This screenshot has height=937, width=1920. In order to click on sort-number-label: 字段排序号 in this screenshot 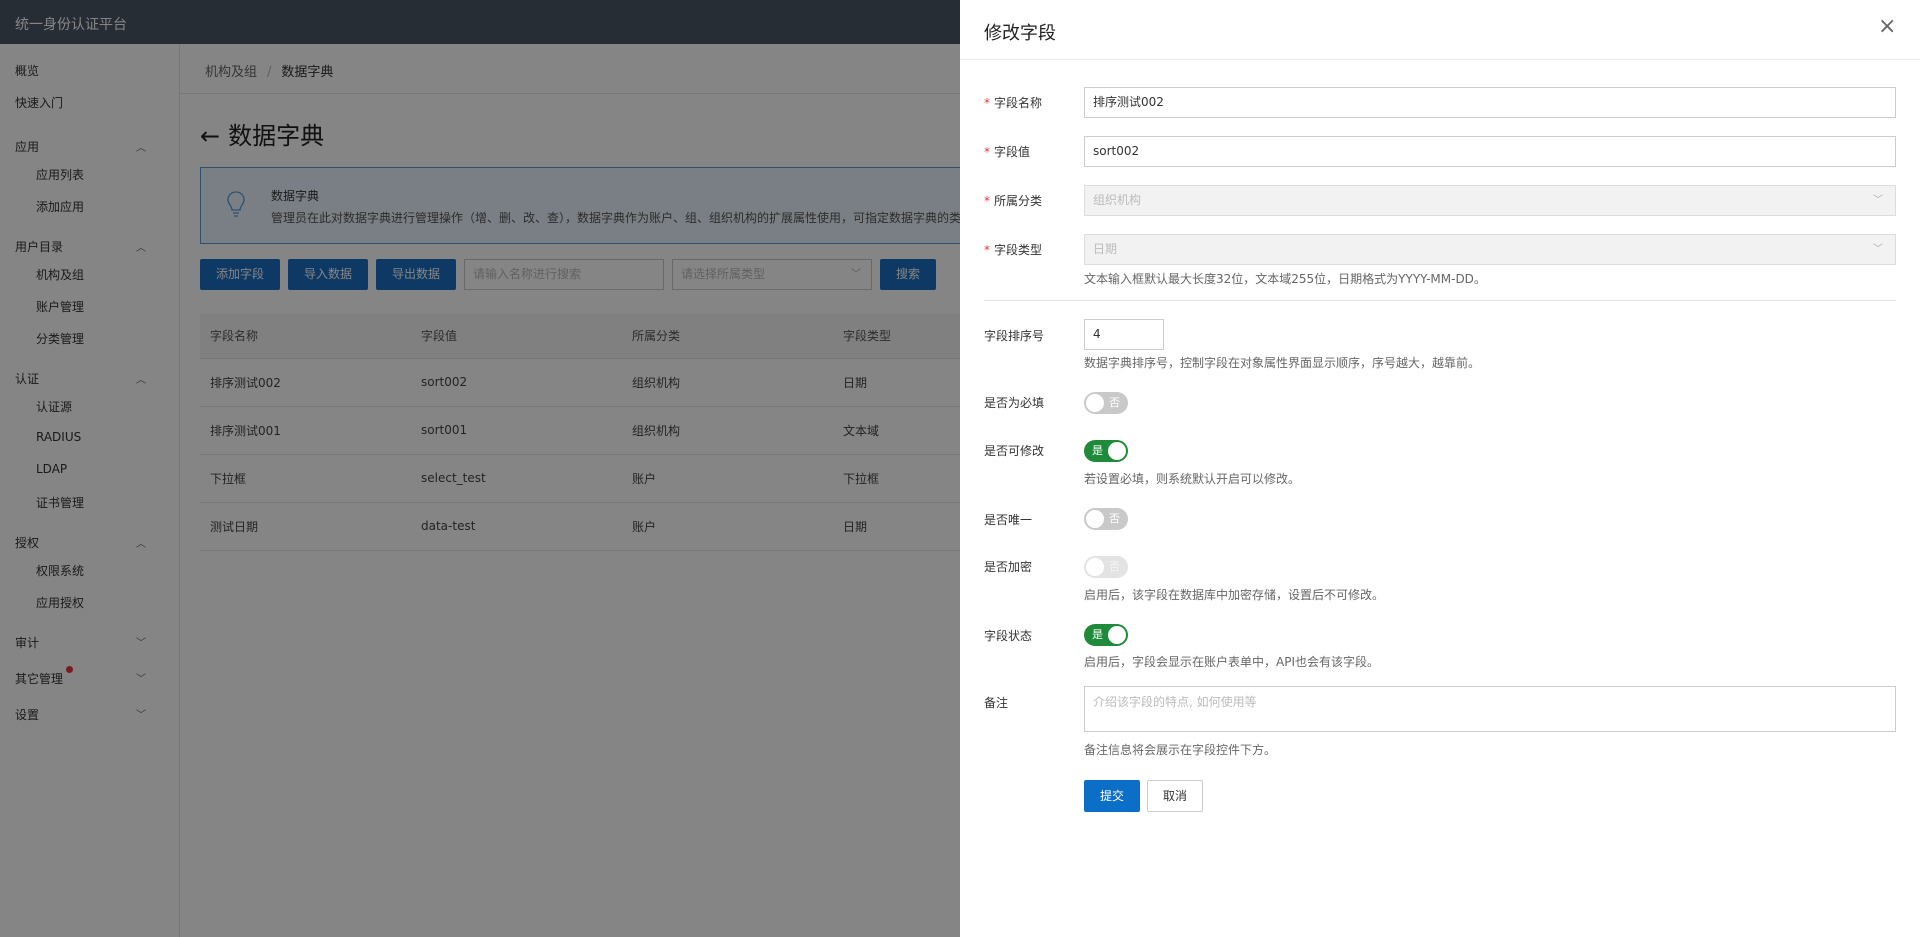, I will do `click(1014, 336)`.